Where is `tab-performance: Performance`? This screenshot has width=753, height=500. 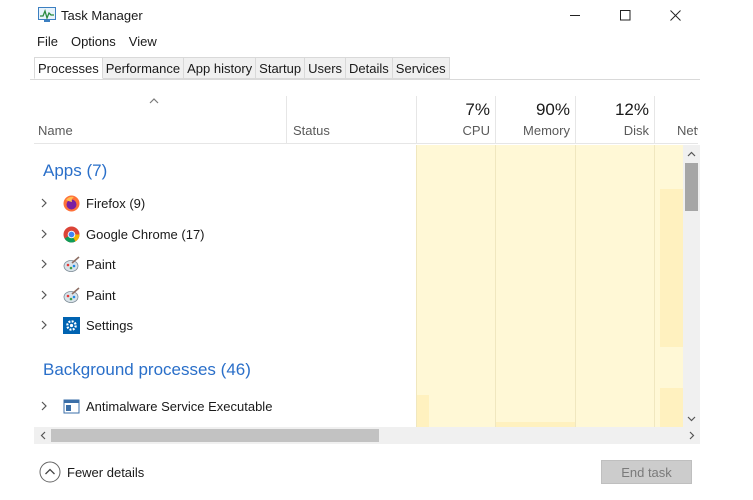
tab-performance: Performance is located at coordinates (143, 68).